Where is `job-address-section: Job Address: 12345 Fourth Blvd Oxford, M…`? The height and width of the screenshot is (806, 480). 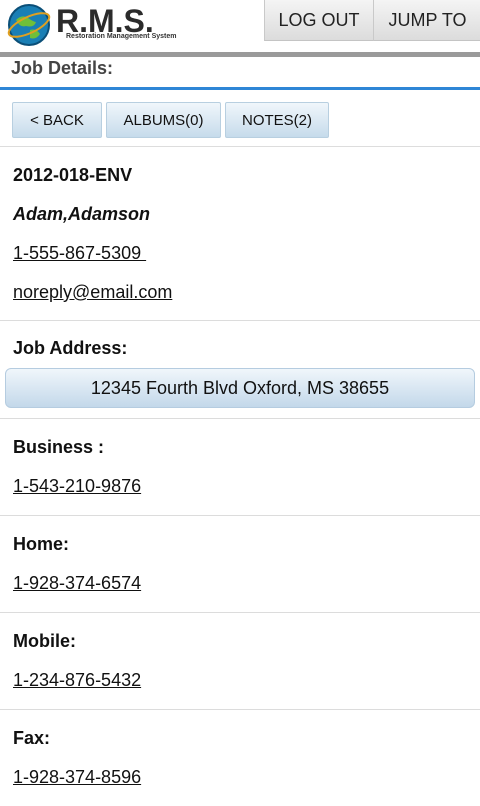
job-address-section: Job Address: 12345 Fourth Blvd Oxford, M… is located at coordinates (240, 370).